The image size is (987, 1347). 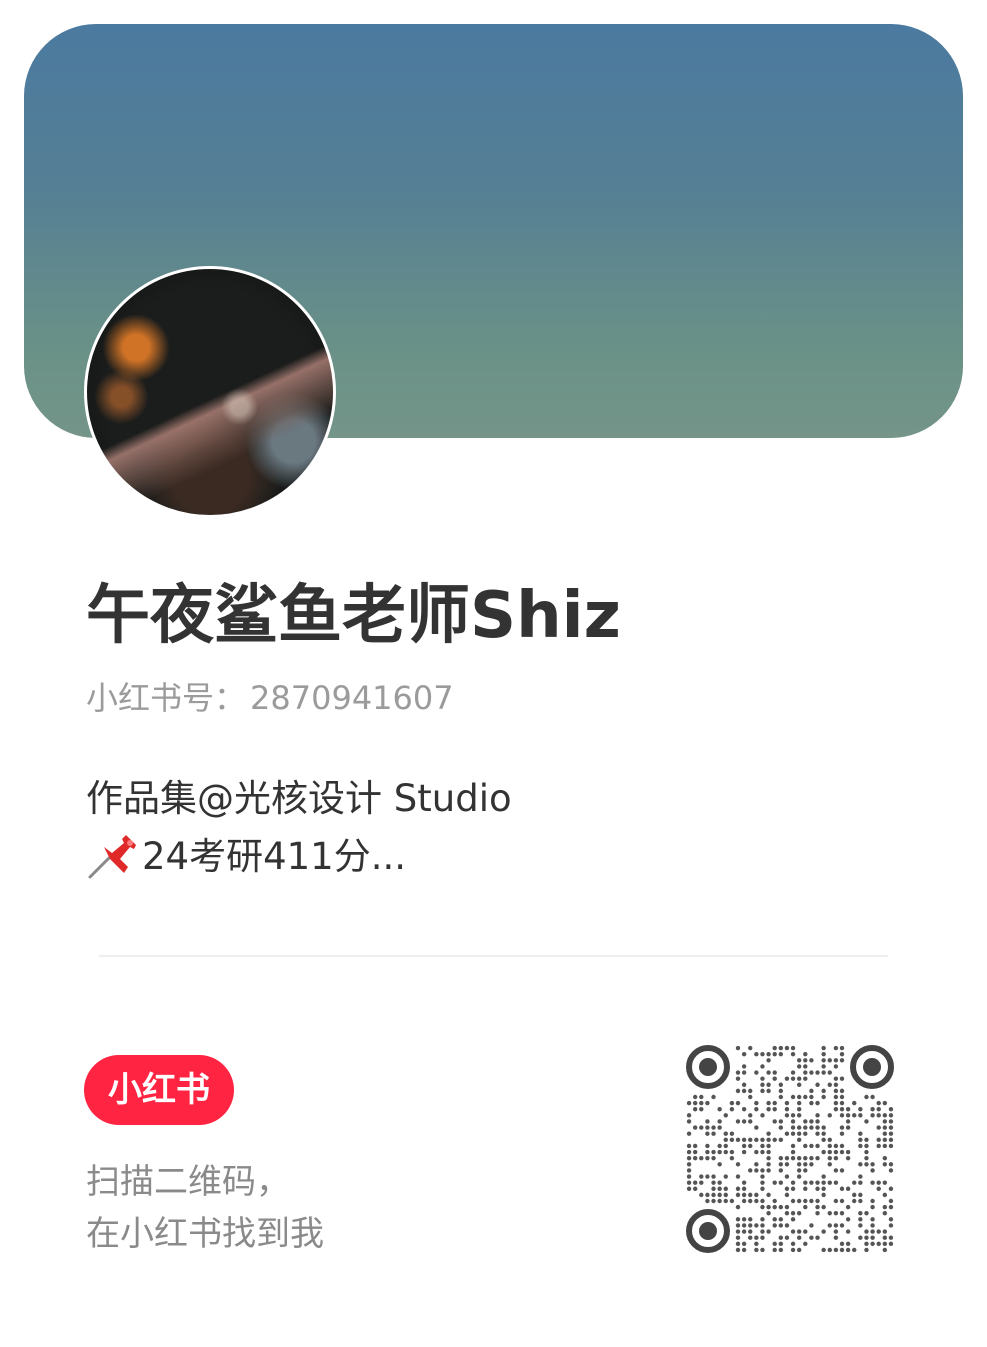 What do you see at coordinates (112, 857) in the screenshot?
I see `pushpin-icon` at bounding box center [112, 857].